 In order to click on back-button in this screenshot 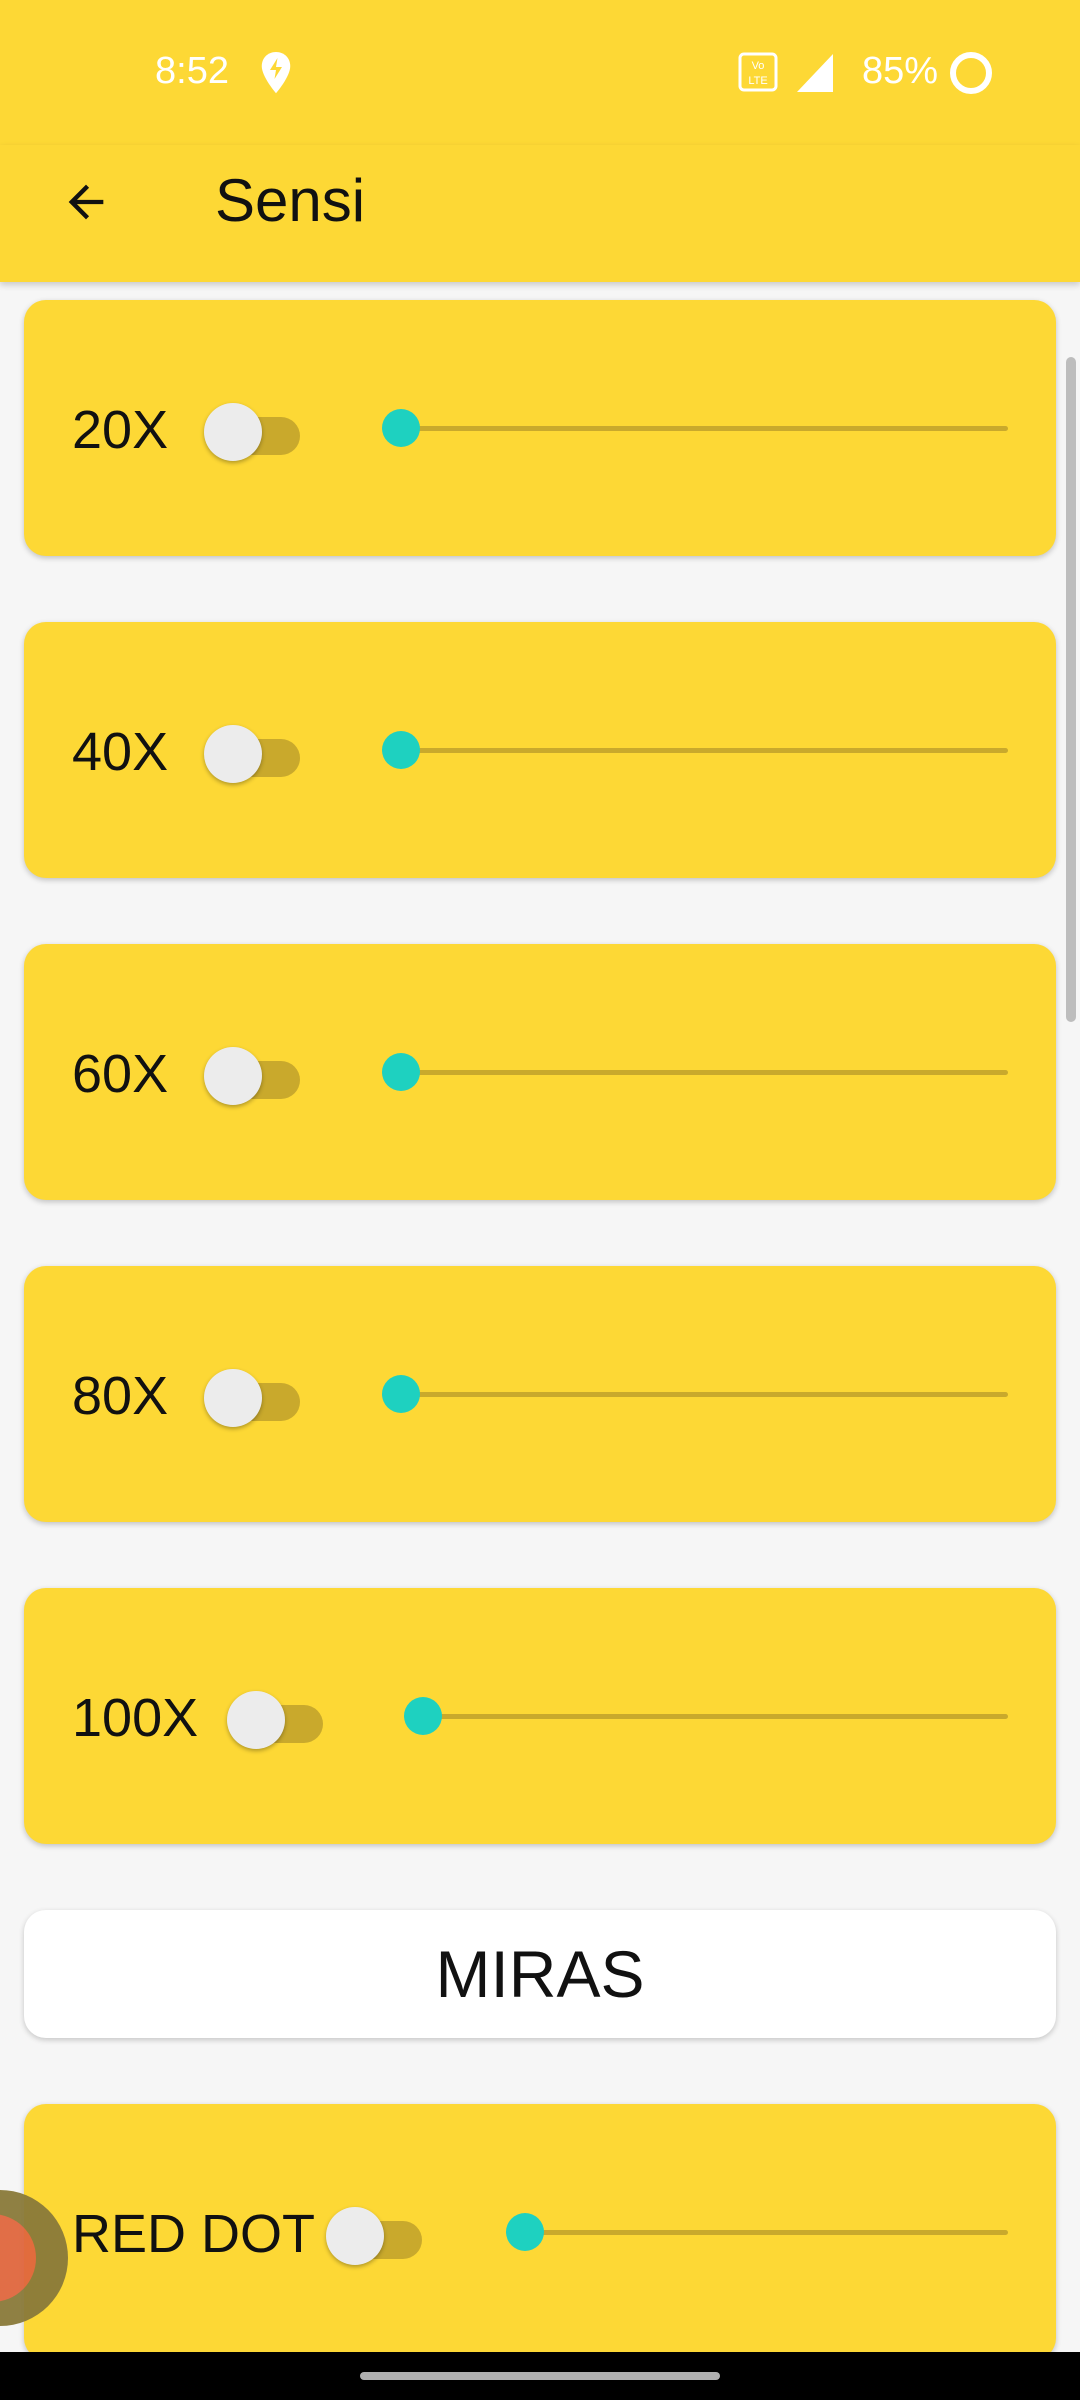, I will do `click(86, 202)`.